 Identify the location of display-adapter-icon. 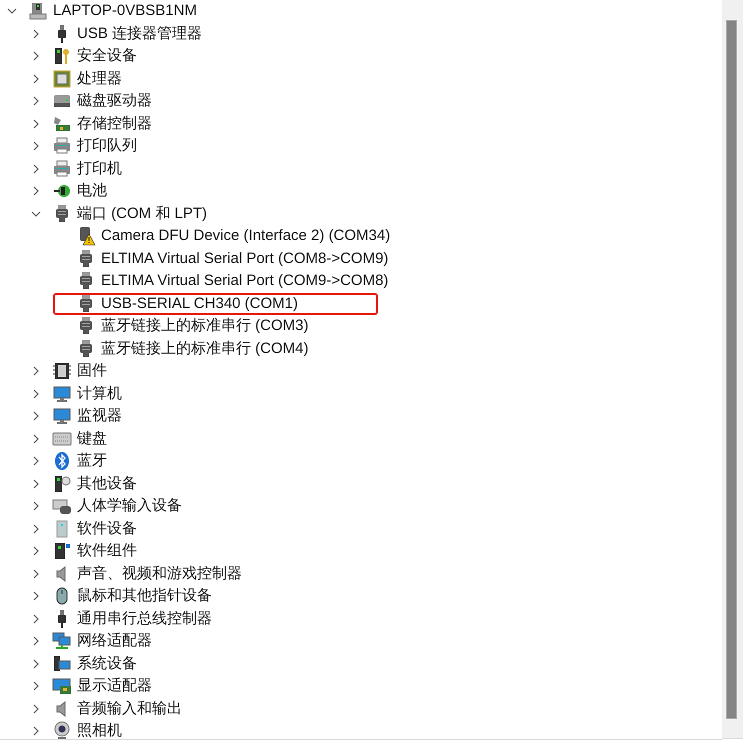
(62, 686).